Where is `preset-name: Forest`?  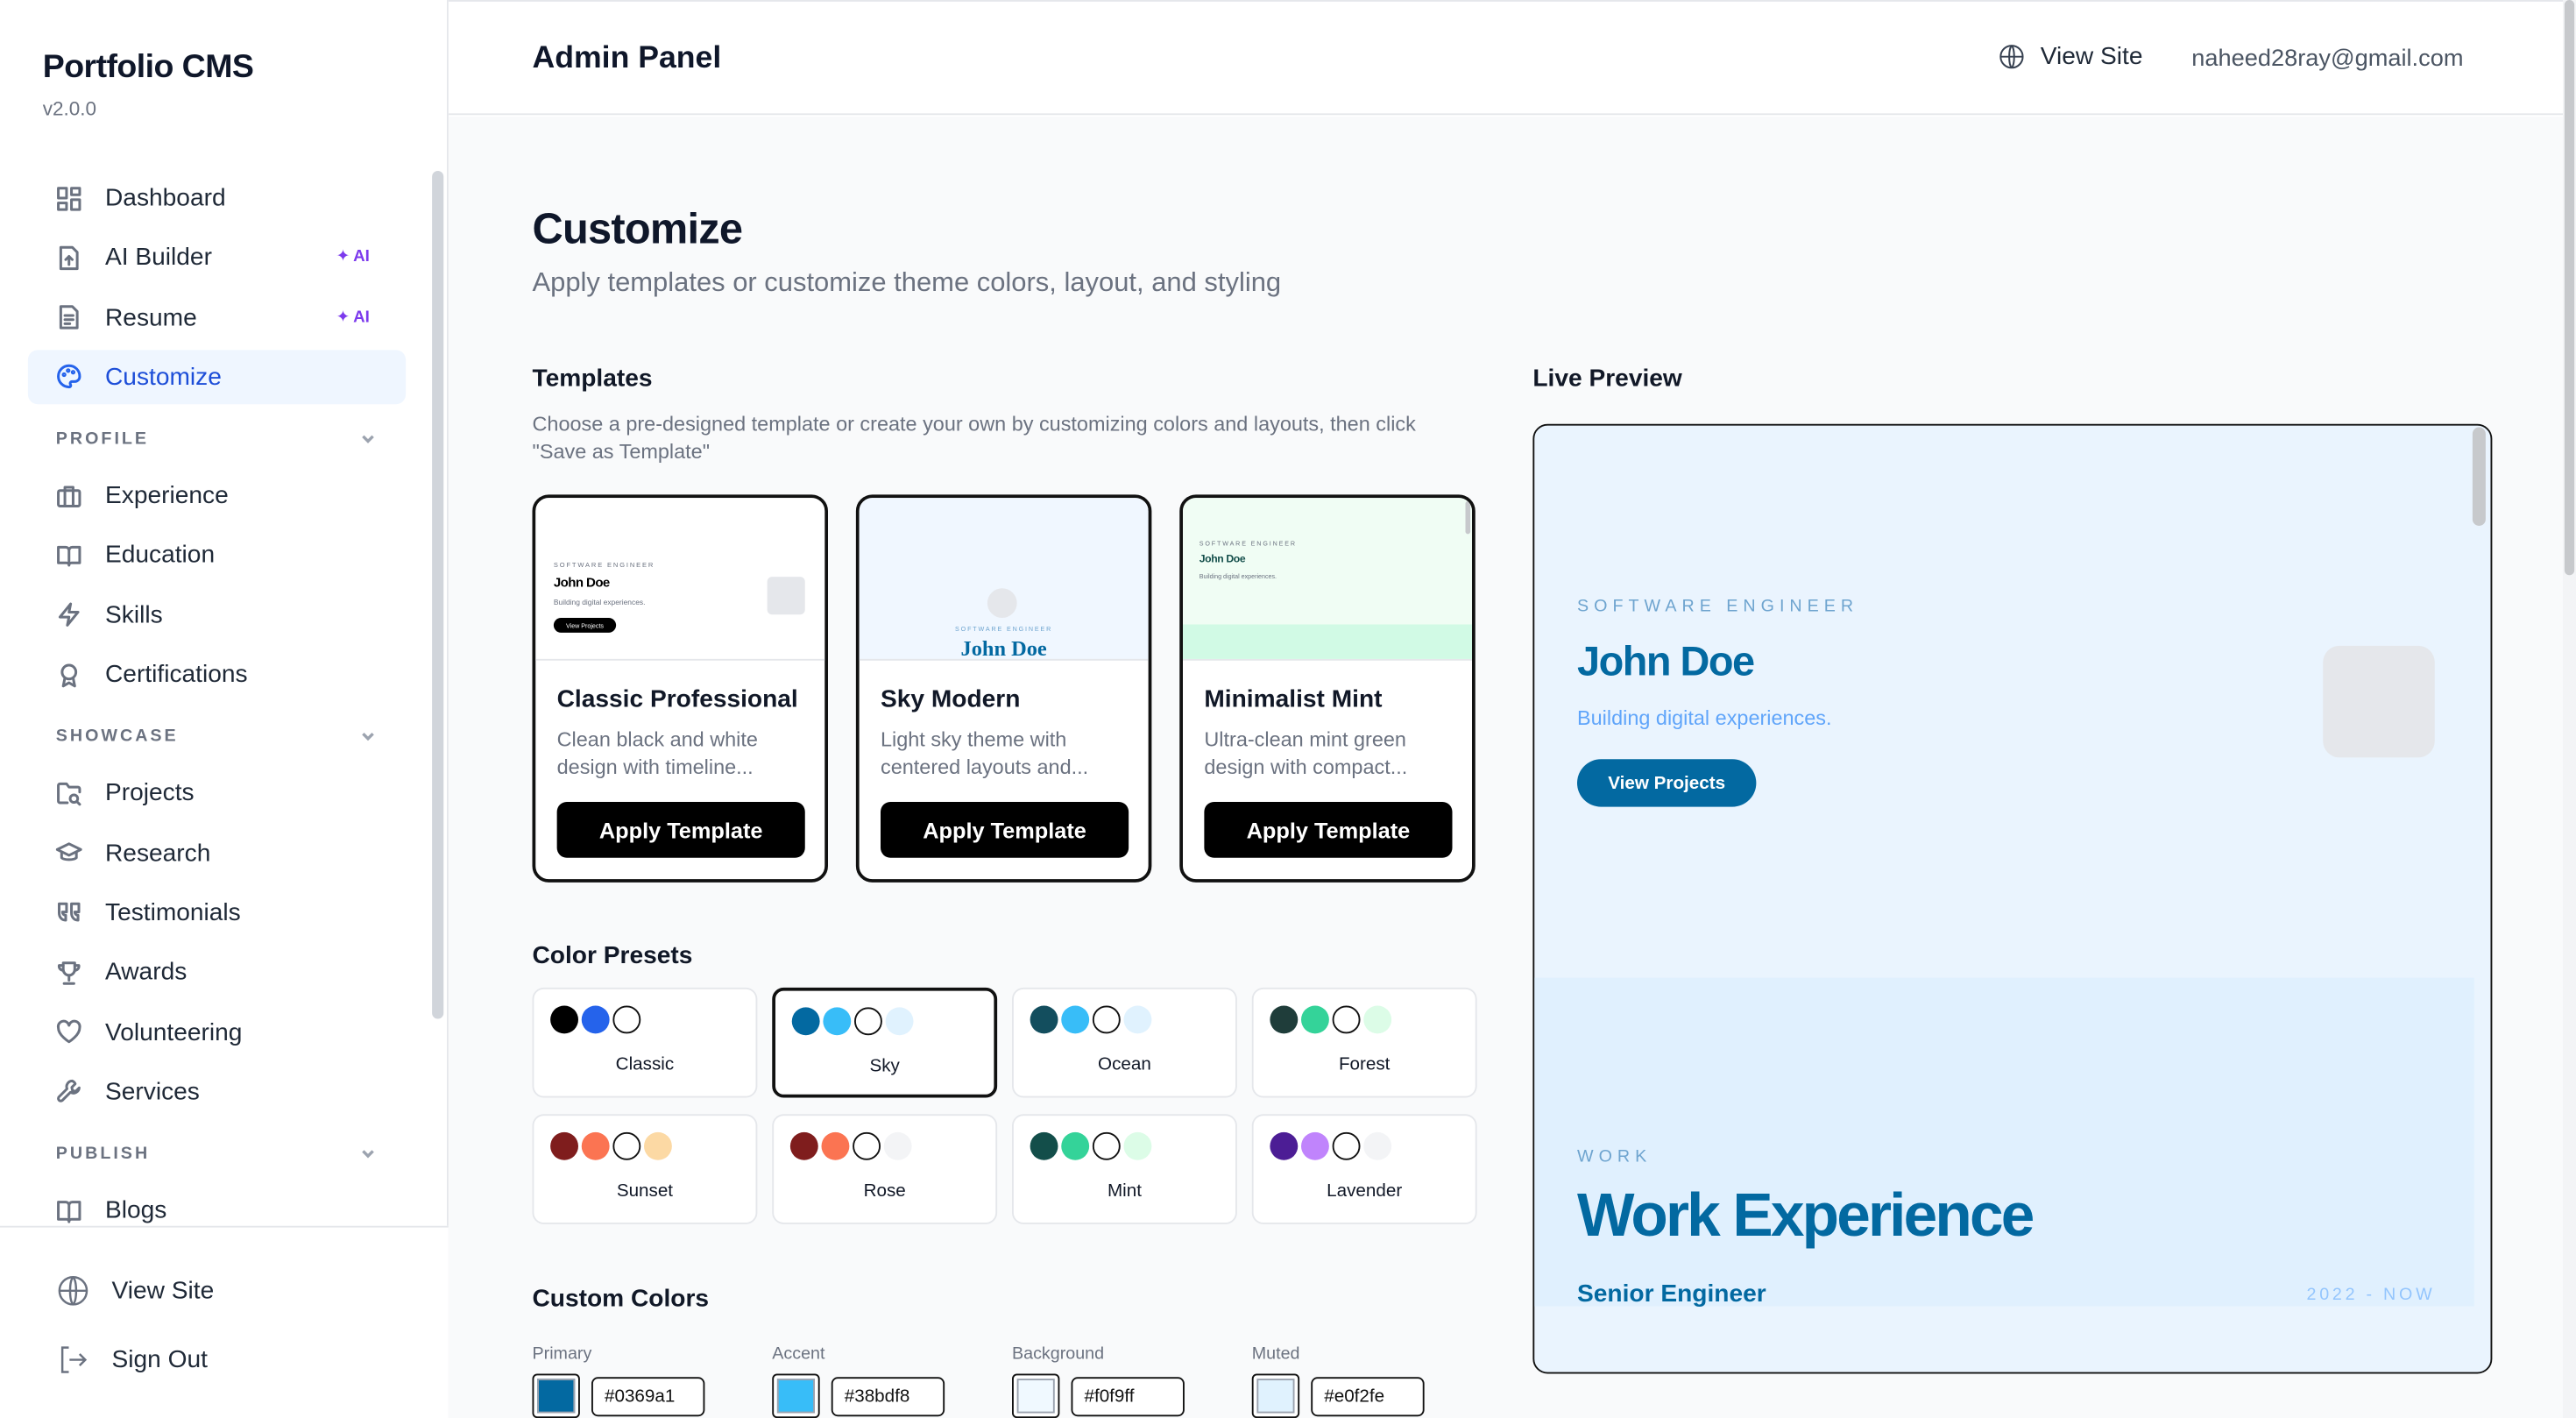
preset-name: Forest is located at coordinates (1364, 1064).